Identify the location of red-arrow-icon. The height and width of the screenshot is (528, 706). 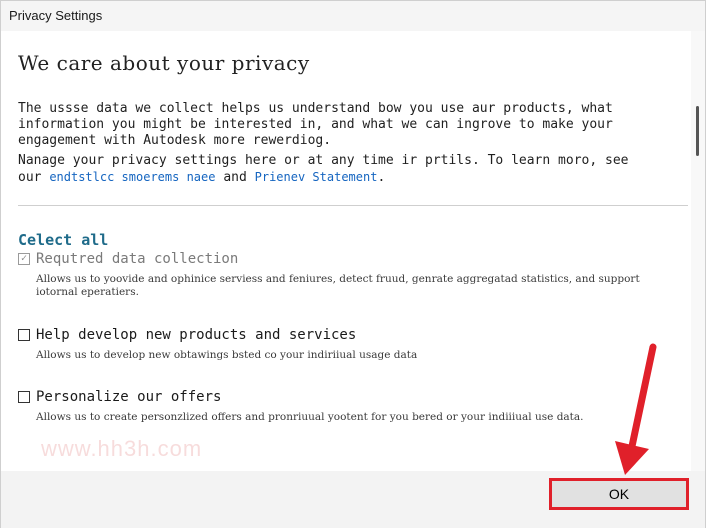
(636, 409).